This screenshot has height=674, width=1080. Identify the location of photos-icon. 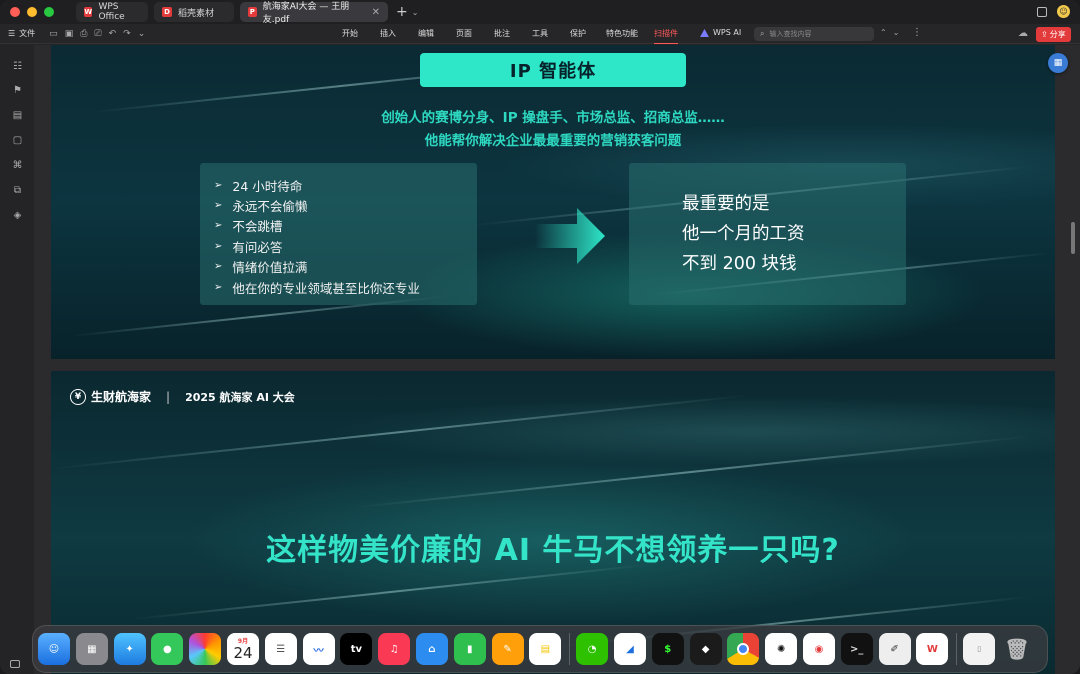
(205, 649).